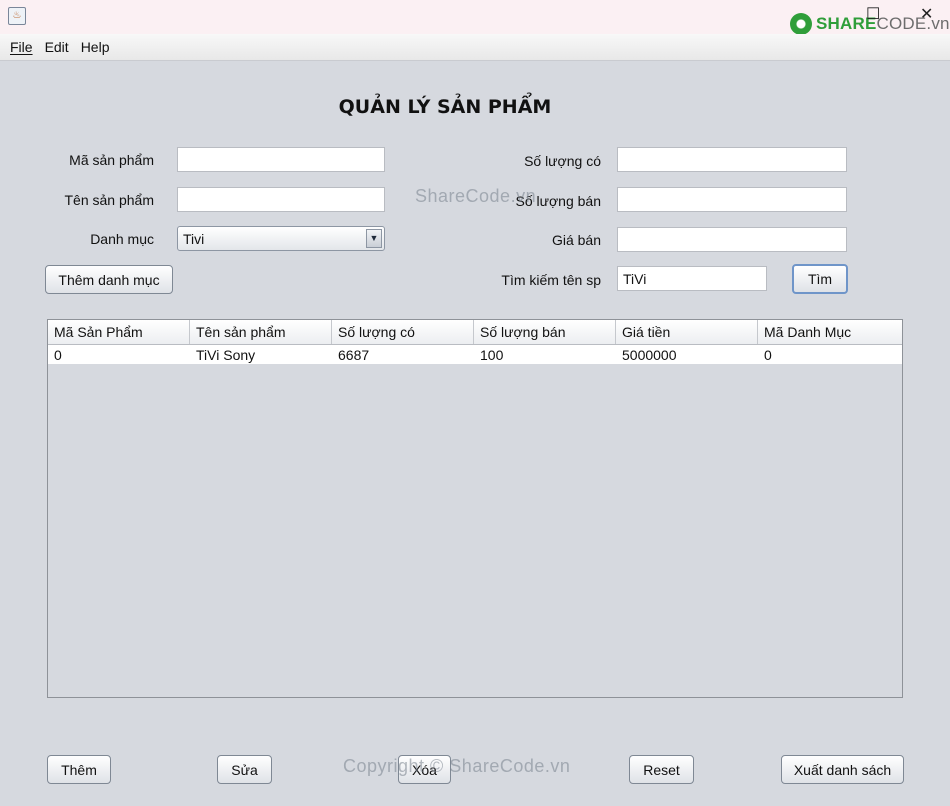 This screenshot has height=806, width=950. Describe the element at coordinates (913, 23) in the screenshot. I see `logo-suffix: CODE.vn` at that location.